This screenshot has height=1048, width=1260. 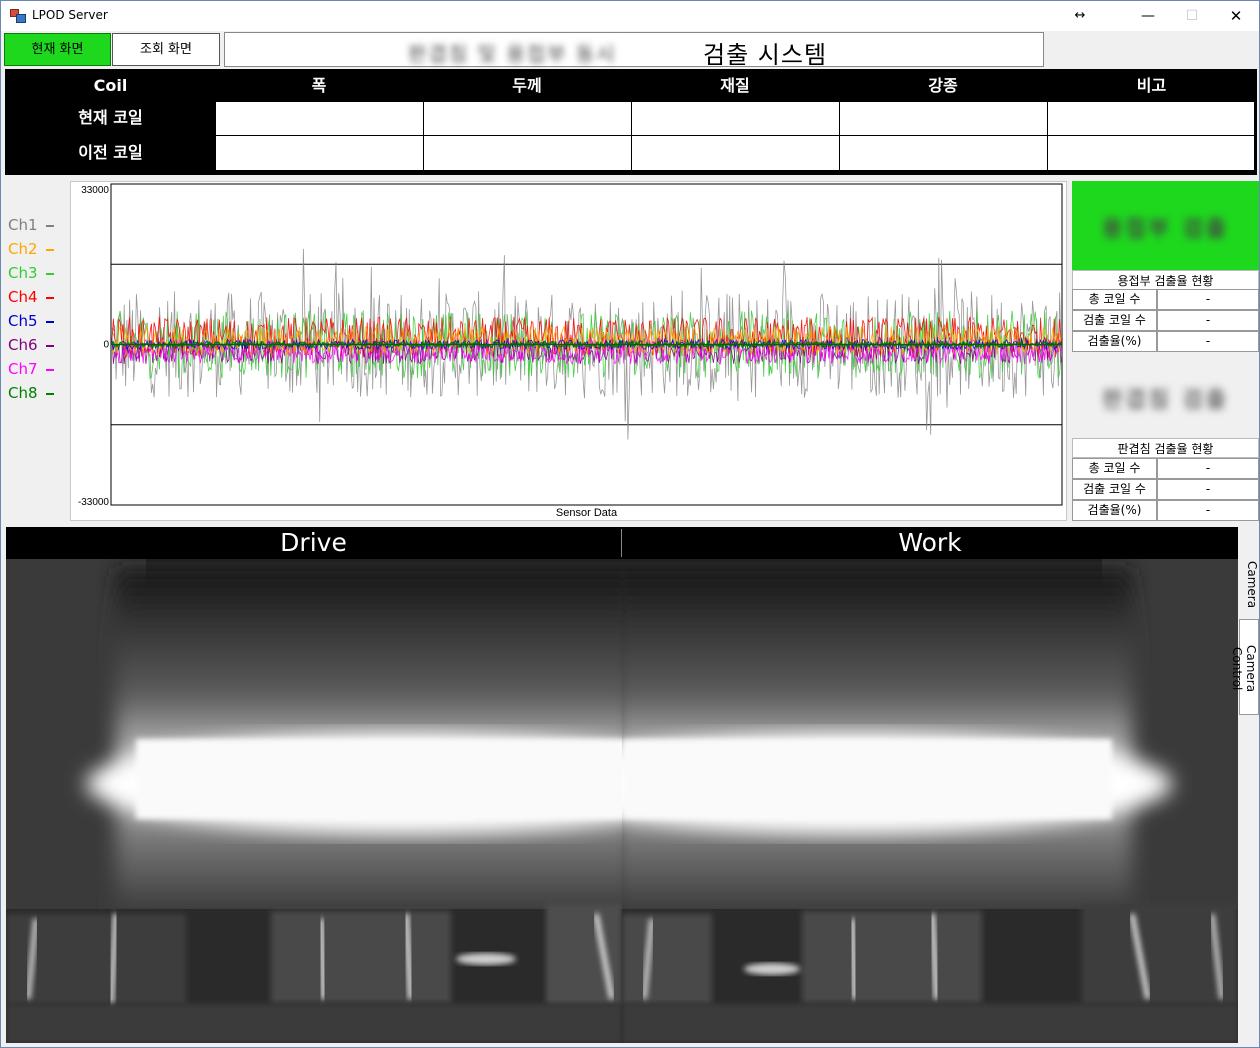 I want to click on tab-camera-control: Camera Control, so click(x=1244, y=667).